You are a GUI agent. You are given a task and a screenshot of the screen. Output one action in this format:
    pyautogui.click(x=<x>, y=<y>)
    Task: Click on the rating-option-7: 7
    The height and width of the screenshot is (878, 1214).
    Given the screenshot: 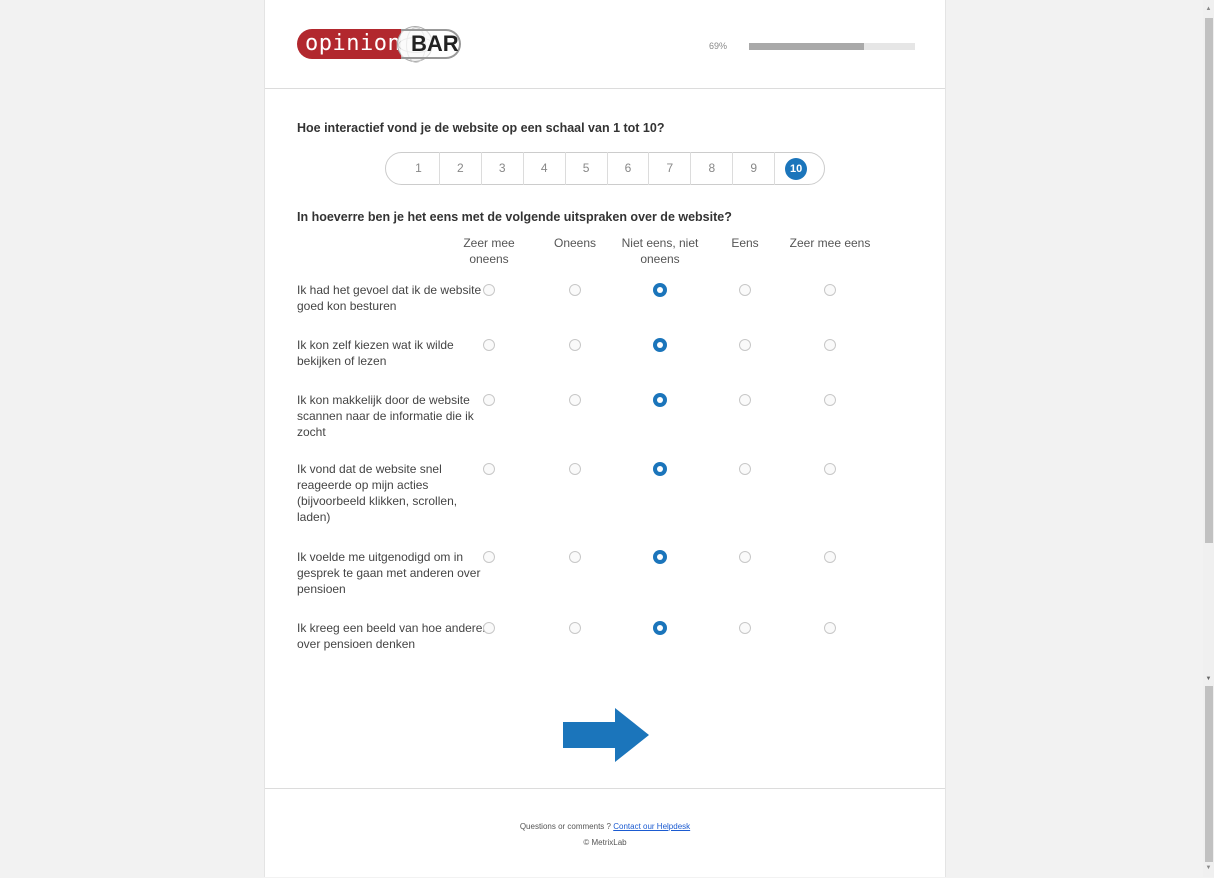 What is the action you would take?
    pyautogui.click(x=670, y=168)
    